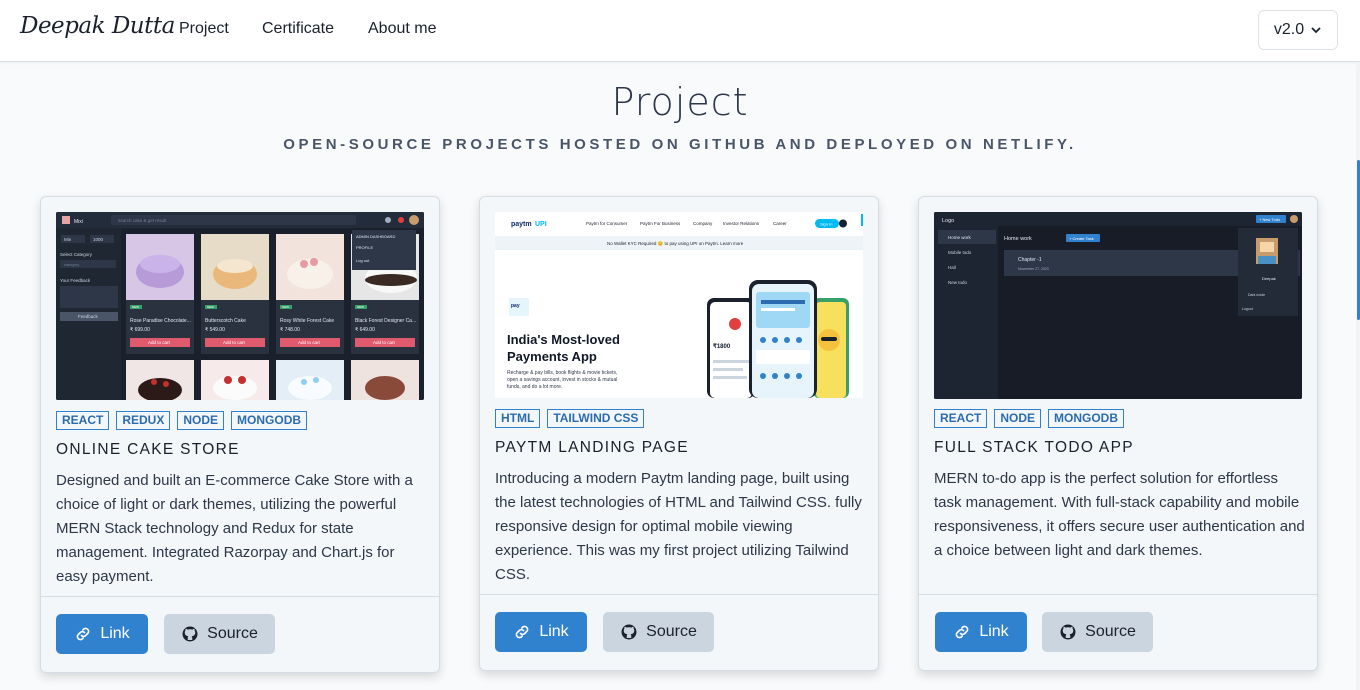 The height and width of the screenshot is (690, 1360). I want to click on project-title: FULL STACK TODO APP, so click(1034, 447).